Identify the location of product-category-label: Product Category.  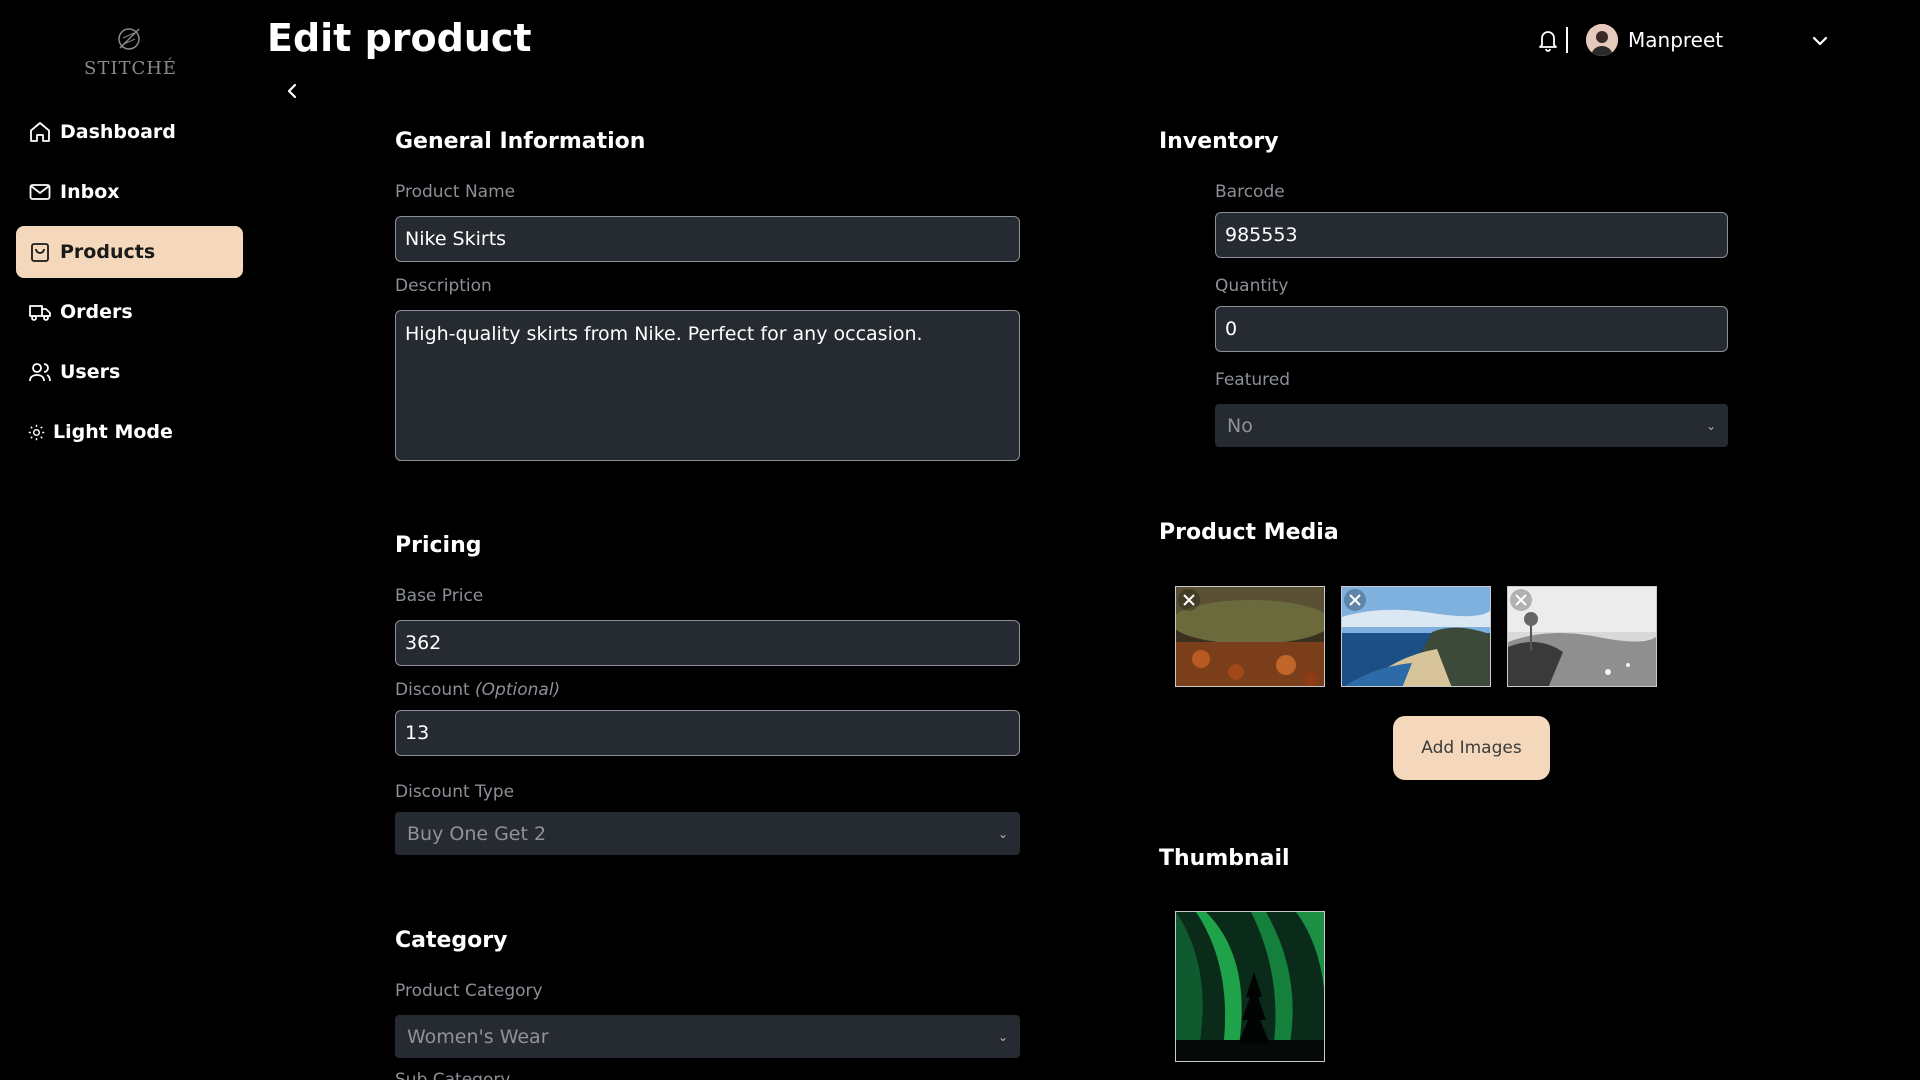
(469, 991).